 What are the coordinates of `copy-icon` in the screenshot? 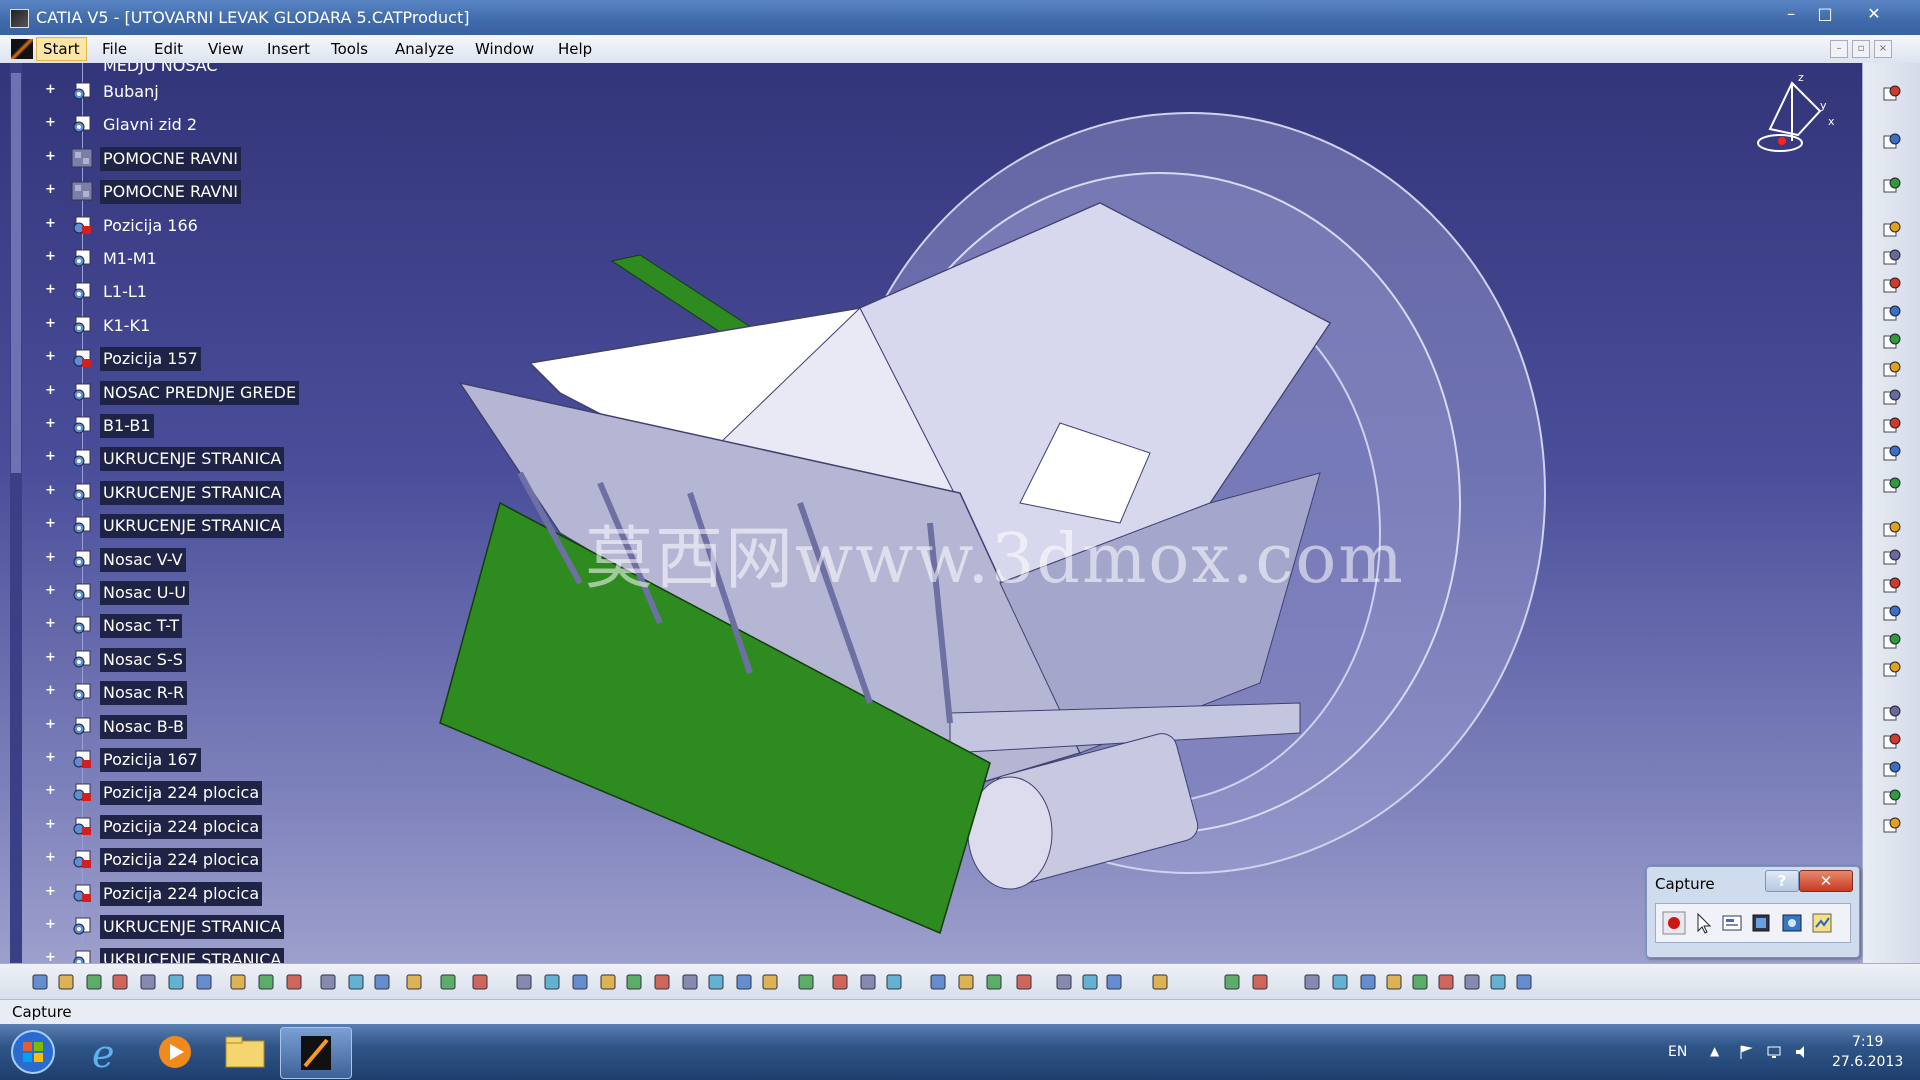 It's located at (176, 982).